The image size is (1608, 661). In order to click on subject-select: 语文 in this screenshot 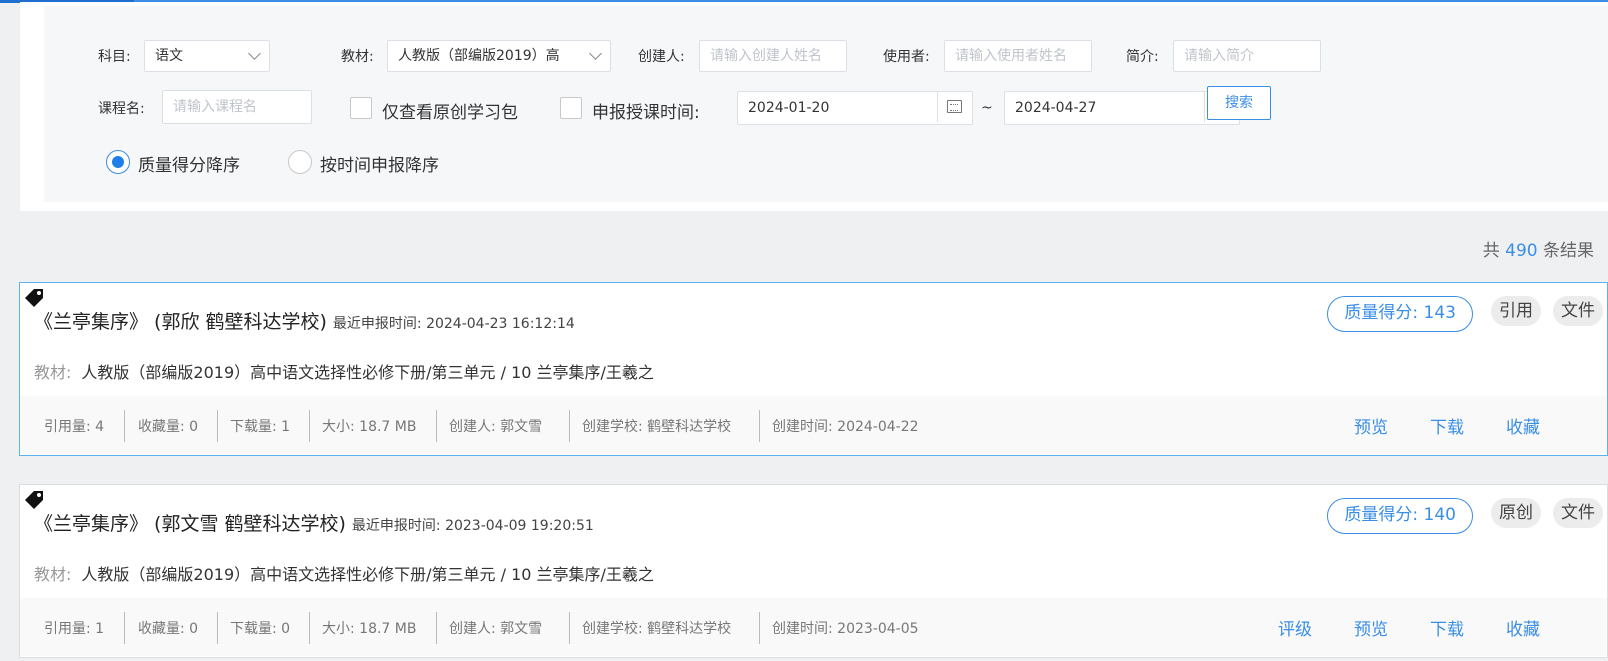, I will do `click(207, 56)`.